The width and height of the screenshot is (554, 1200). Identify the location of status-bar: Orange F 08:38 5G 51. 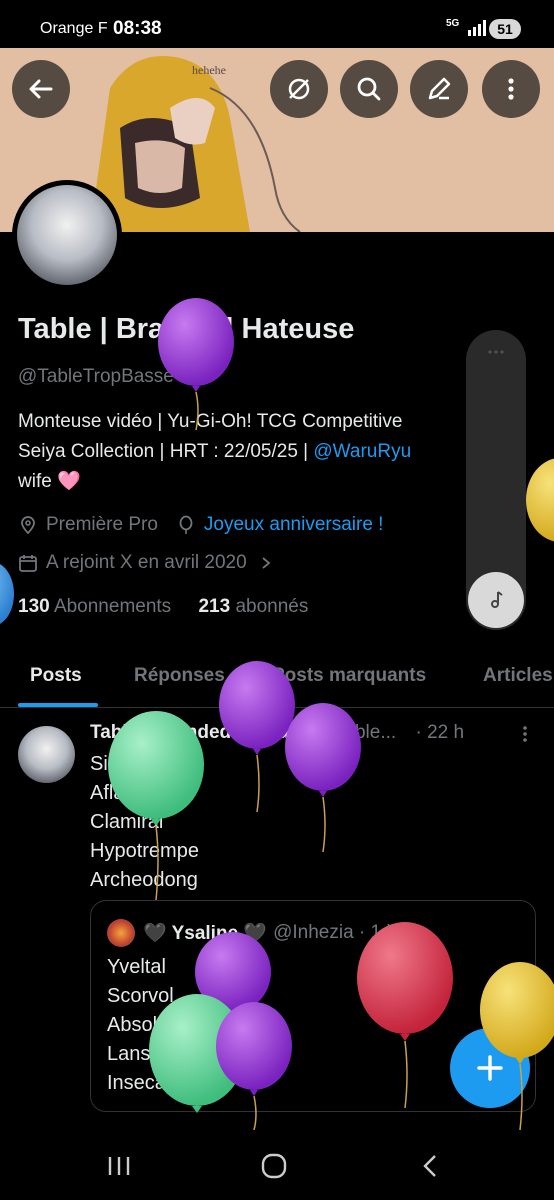
(277, 24).